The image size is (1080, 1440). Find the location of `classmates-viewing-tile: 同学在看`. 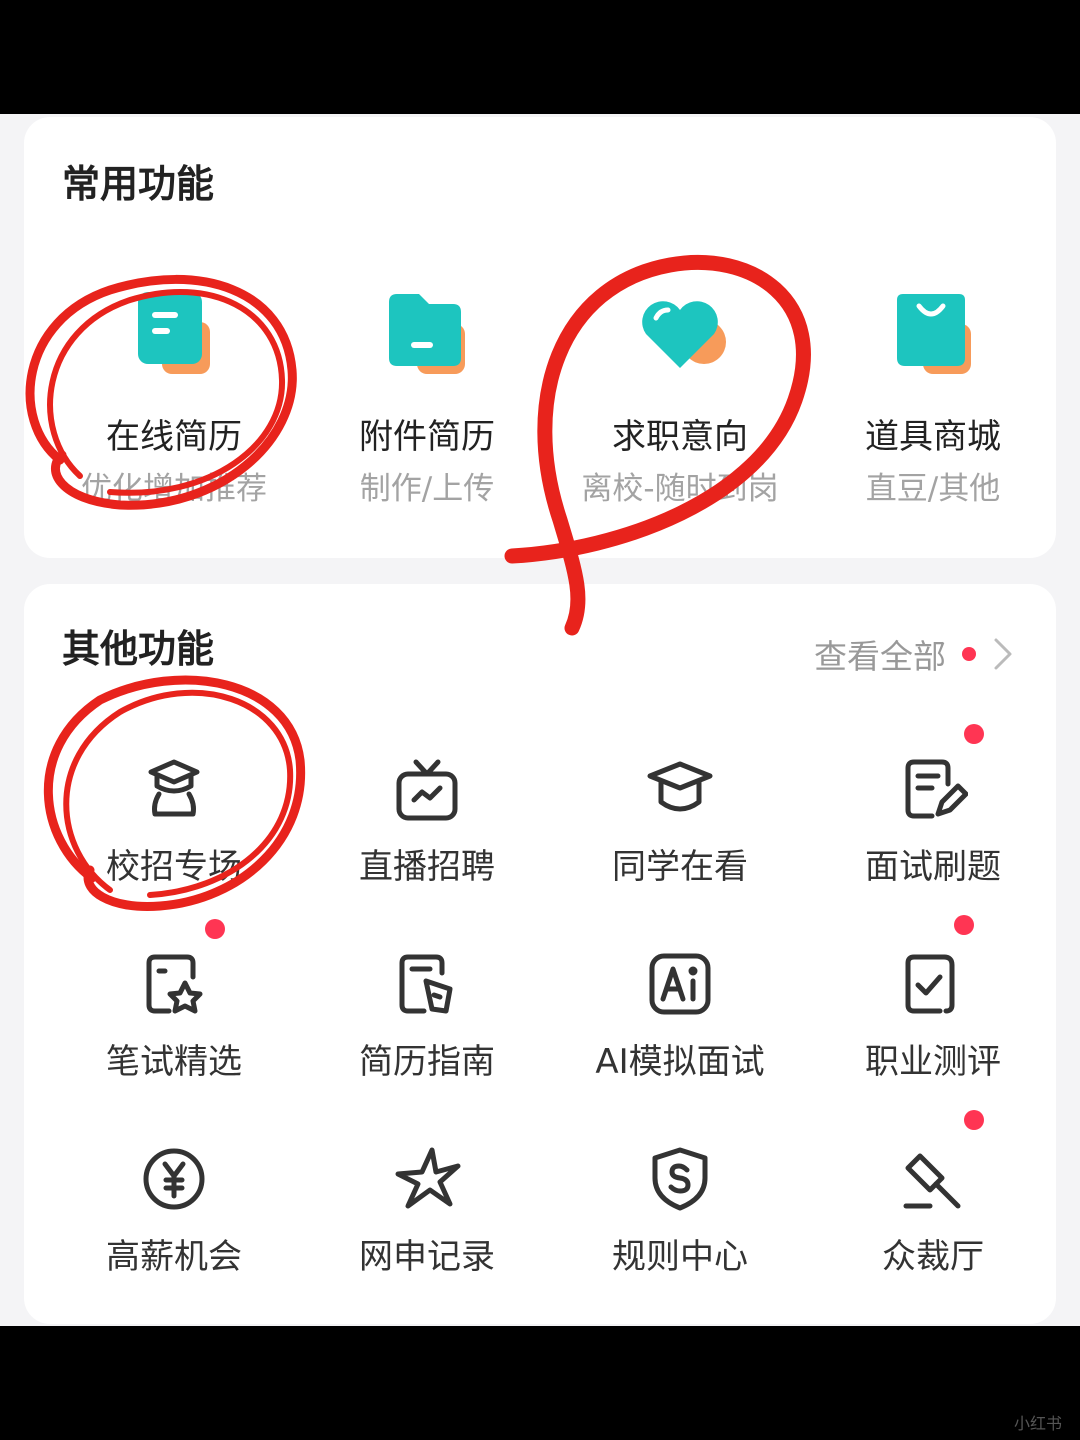

classmates-viewing-tile: 同学在看 is located at coordinates (680, 821).